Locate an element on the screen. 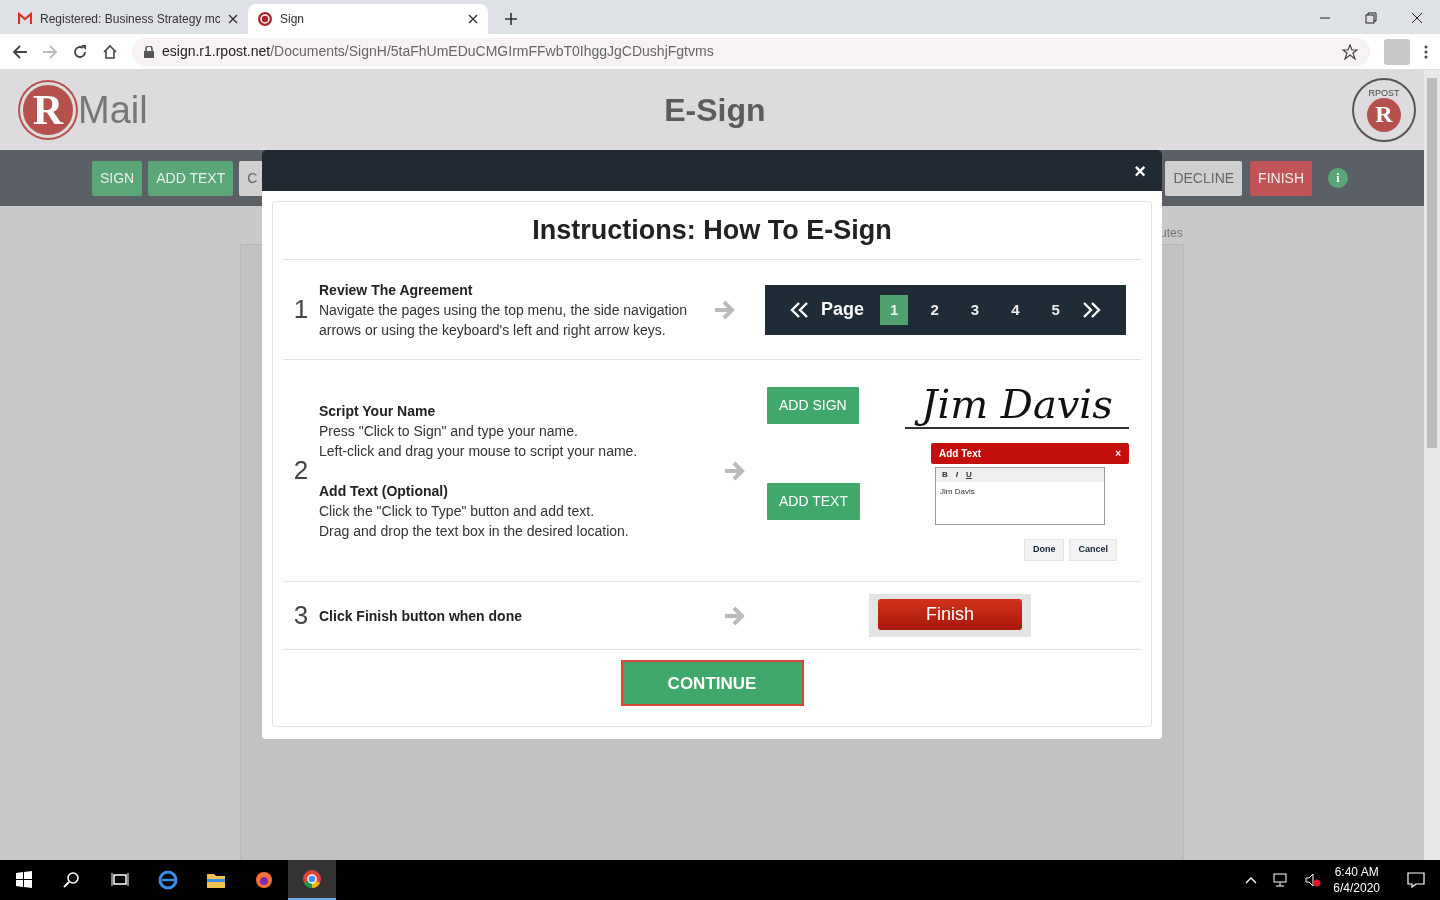 The height and width of the screenshot is (900, 1440). step-description: Navigate the pages using the top menu, the side navigation arrows or using the keyboard's left and right arrow keys. is located at coordinates (504, 320).